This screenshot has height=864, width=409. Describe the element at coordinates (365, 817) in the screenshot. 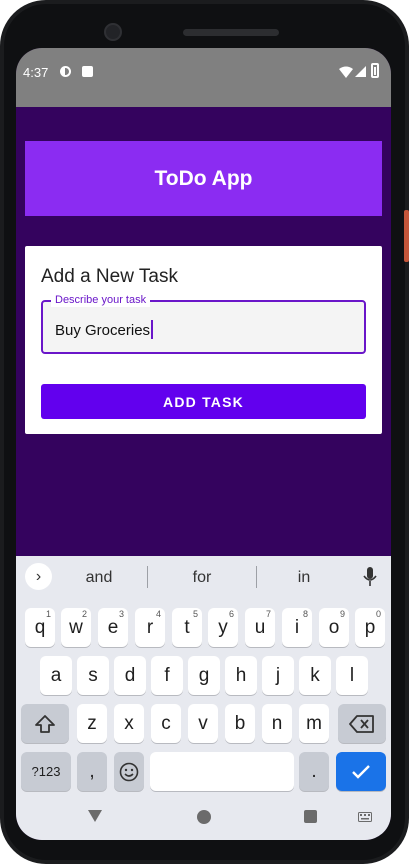

I see `keyboard-switch-icon` at that location.